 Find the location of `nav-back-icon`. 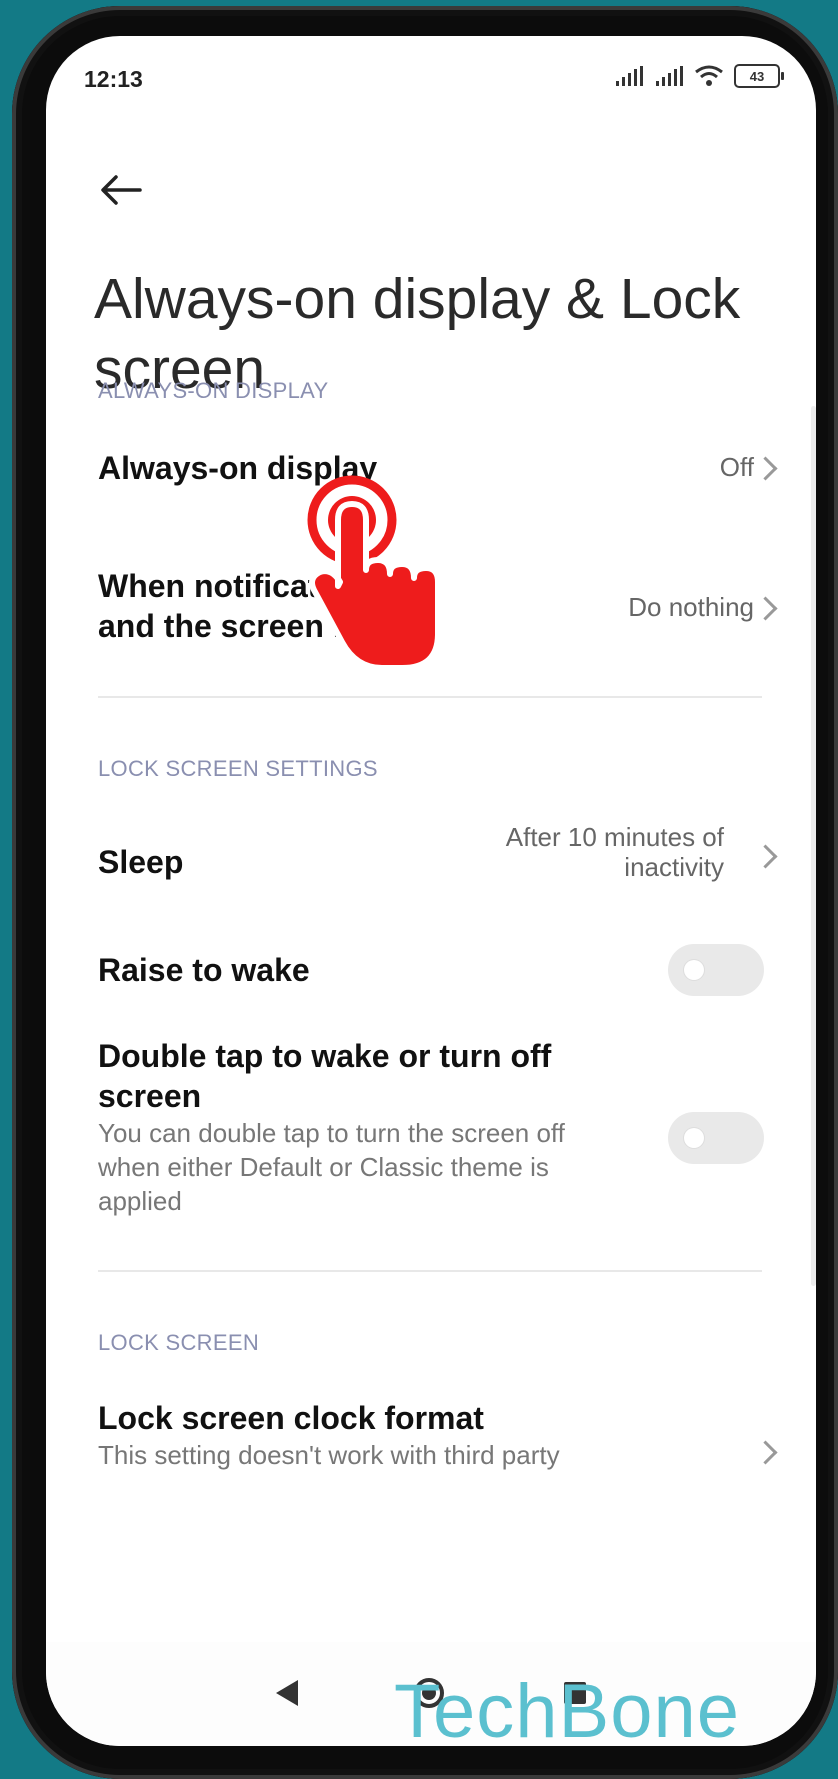

nav-back-icon is located at coordinates (287, 1693).